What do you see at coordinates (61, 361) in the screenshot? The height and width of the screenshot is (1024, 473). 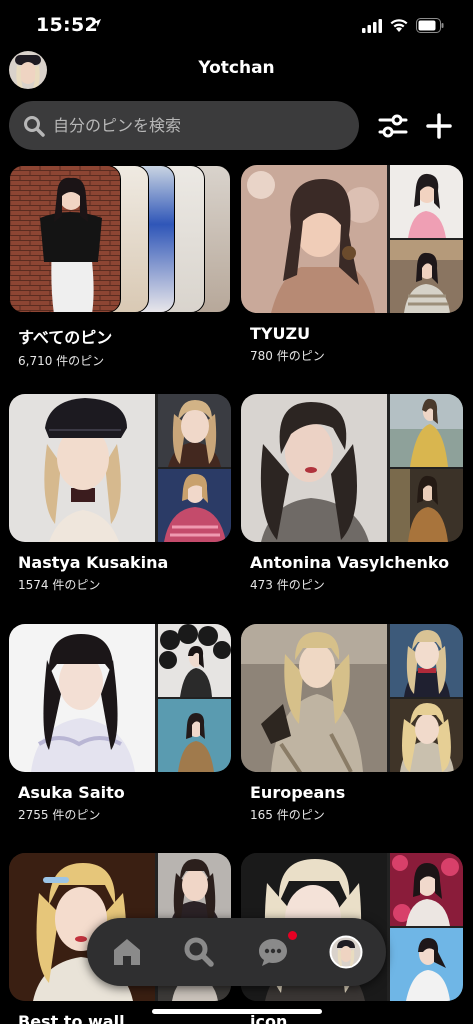 I see `board-pin-count: 6,710 件のピン` at bounding box center [61, 361].